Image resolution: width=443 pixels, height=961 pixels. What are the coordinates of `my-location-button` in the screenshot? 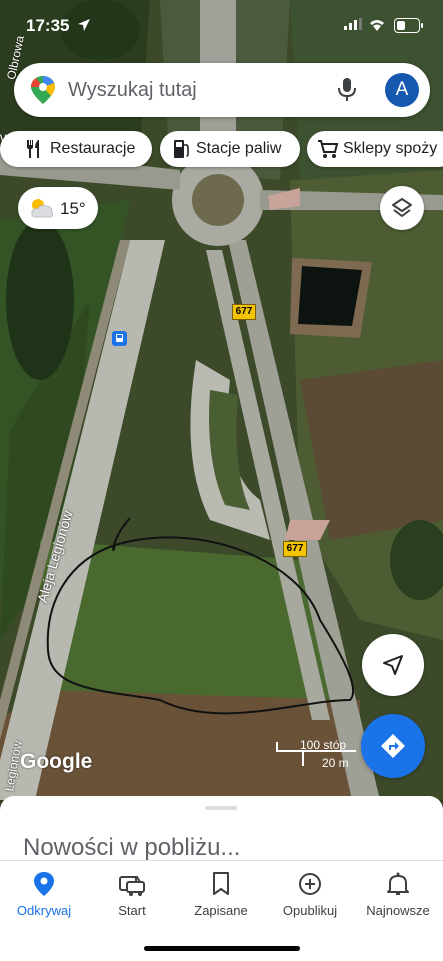 It's located at (393, 665).